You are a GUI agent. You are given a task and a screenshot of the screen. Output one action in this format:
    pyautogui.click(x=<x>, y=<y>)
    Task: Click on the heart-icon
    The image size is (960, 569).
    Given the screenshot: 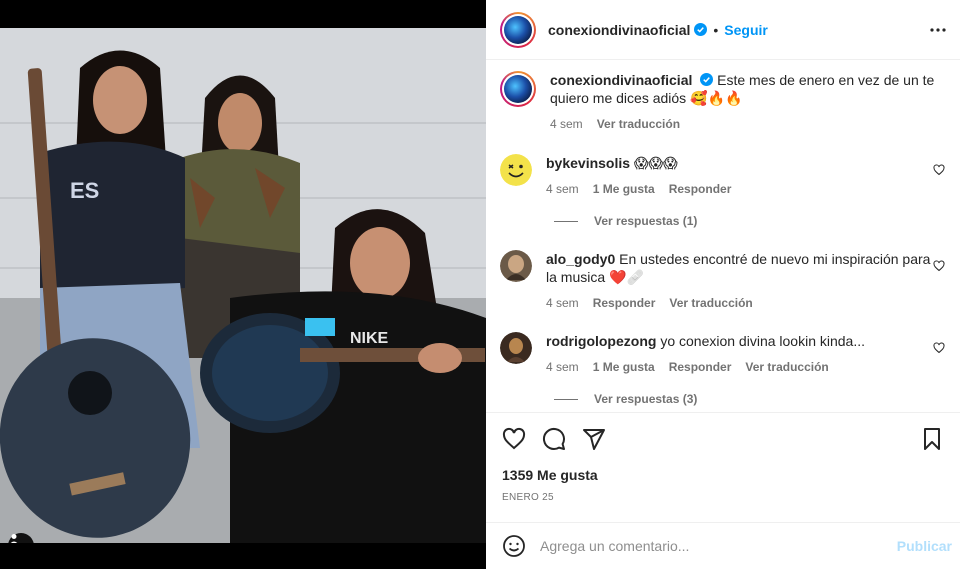 What is the action you would take?
    pyautogui.click(x=514, y=438)
    